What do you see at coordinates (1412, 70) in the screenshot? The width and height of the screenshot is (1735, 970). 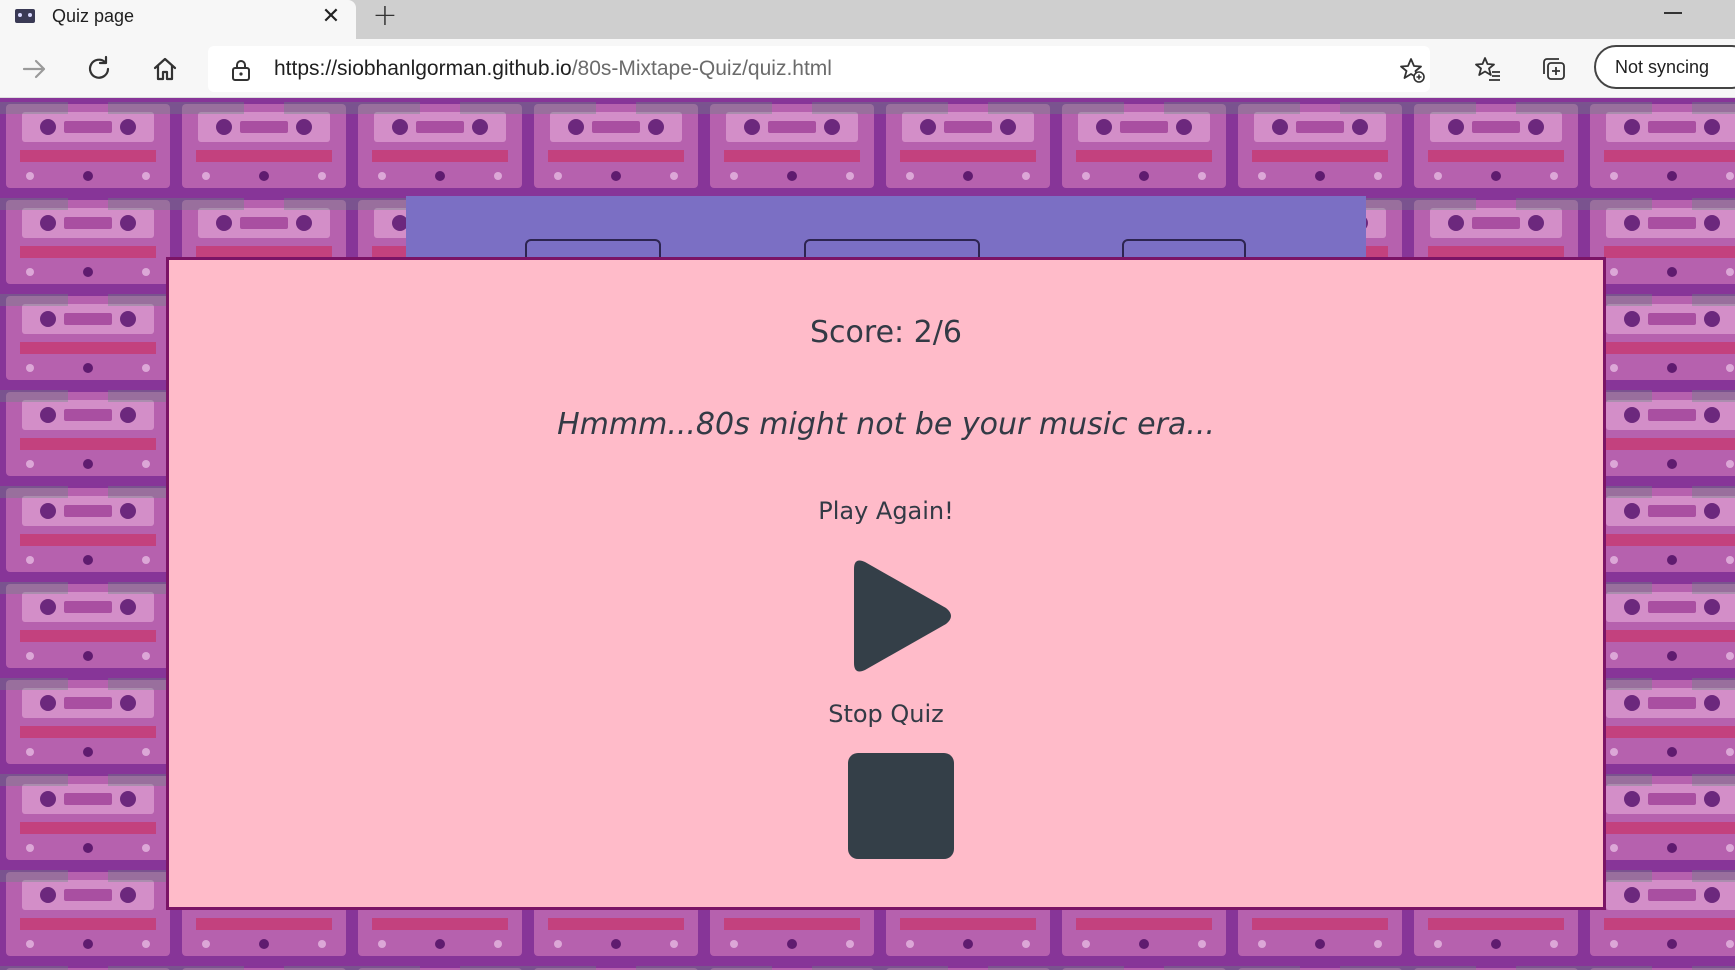 I see `star-add-icon` at bounding box center [1412, 70].